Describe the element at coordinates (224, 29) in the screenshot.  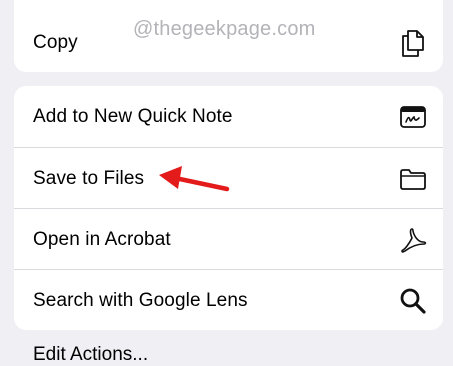
I see `watermark: @thegeekpage.com` at that location.